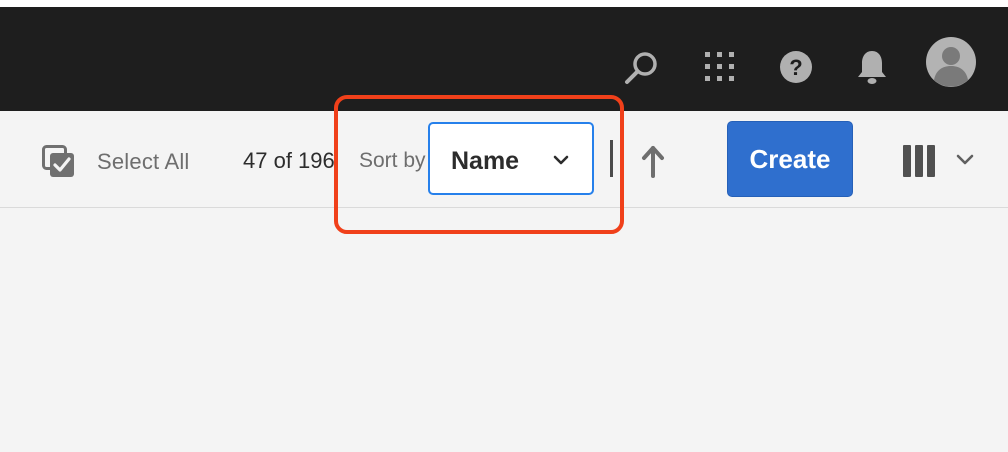 The height and width of the screenshot is (452, 1008). I want to click on help-icon: ?, so click(796, 67).